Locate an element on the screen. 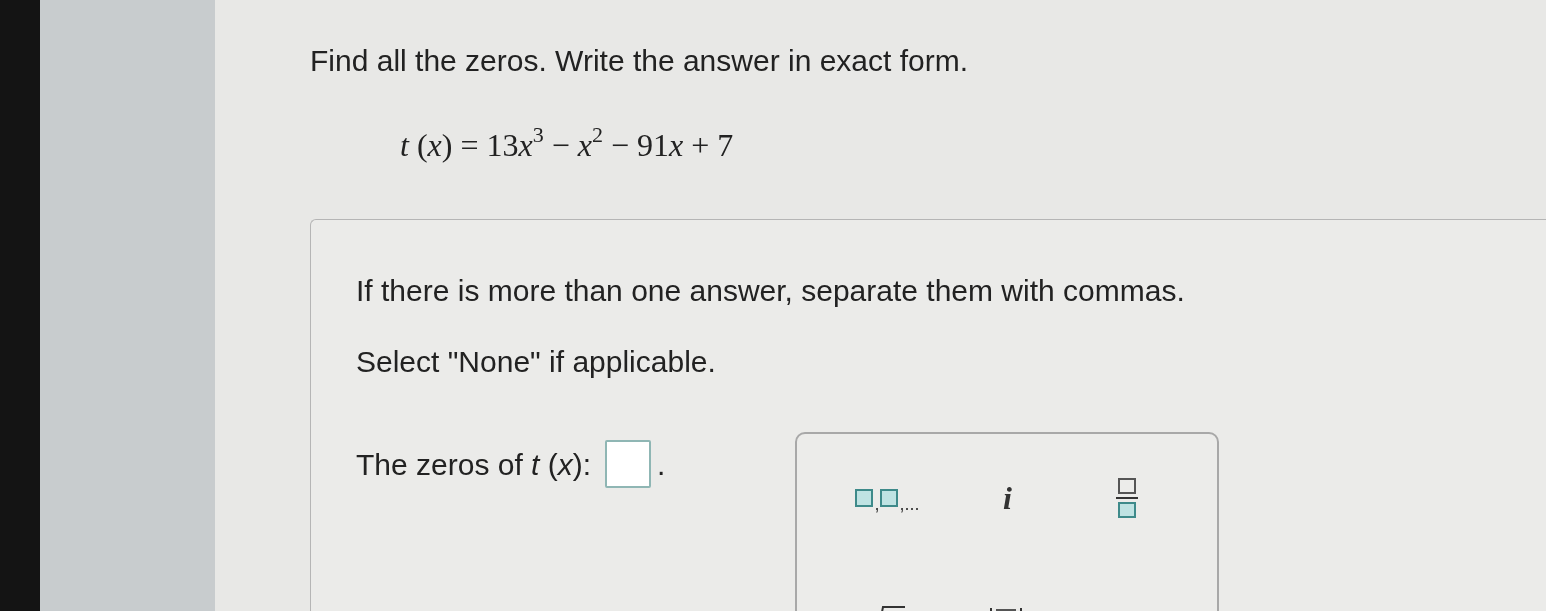  instruction-text: Find all the zeros. Write the answer in exact form. is located at coordinates (639, 61).